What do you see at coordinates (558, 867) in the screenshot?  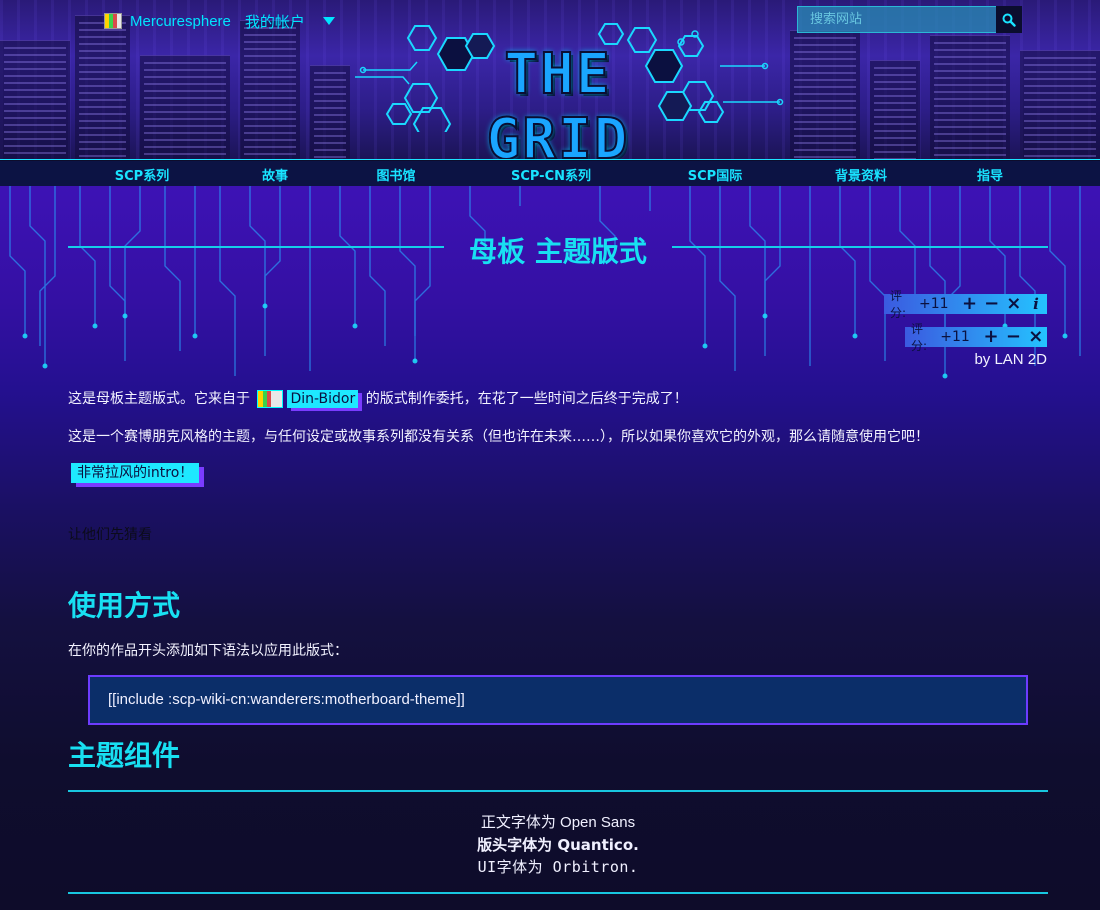 I see `font-ui-line: UI字体为 Orbitron.` at bounding box center [558, 867].